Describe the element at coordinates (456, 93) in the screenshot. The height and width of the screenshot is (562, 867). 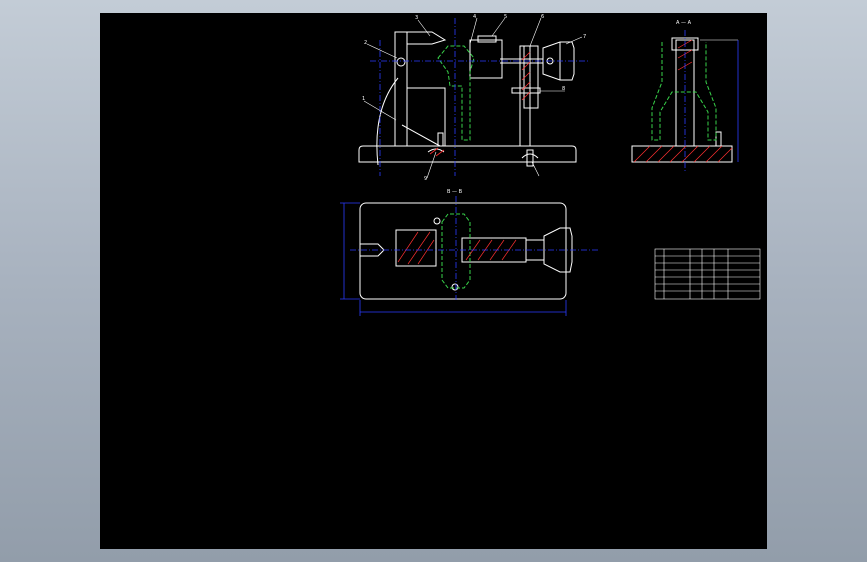
I see `workpiece-hidden` at that location.